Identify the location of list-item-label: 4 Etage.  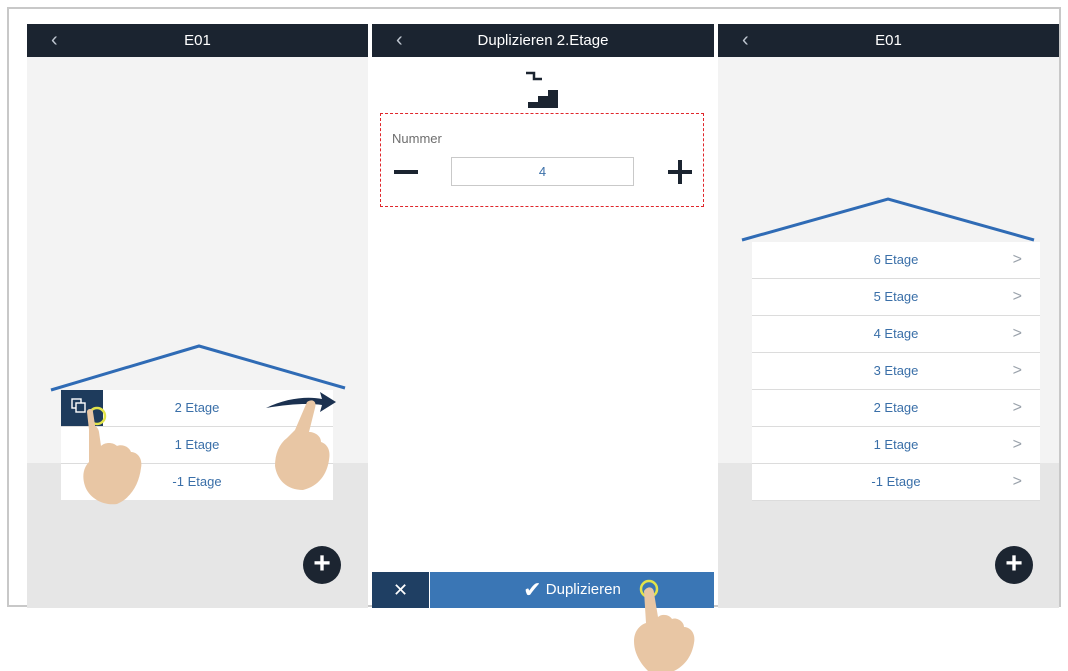
(896, 333).